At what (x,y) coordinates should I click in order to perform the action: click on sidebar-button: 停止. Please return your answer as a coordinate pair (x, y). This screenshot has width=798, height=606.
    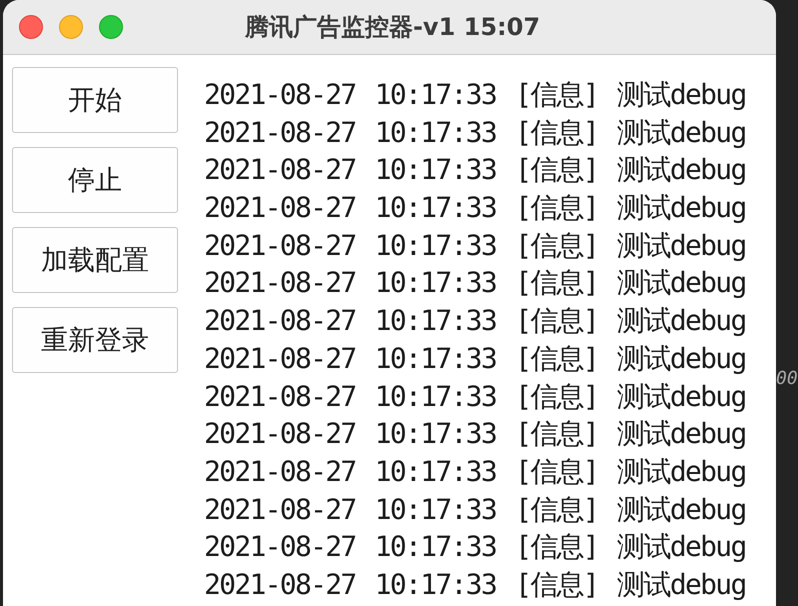
    Looking at the image, I should click on (95, 180).